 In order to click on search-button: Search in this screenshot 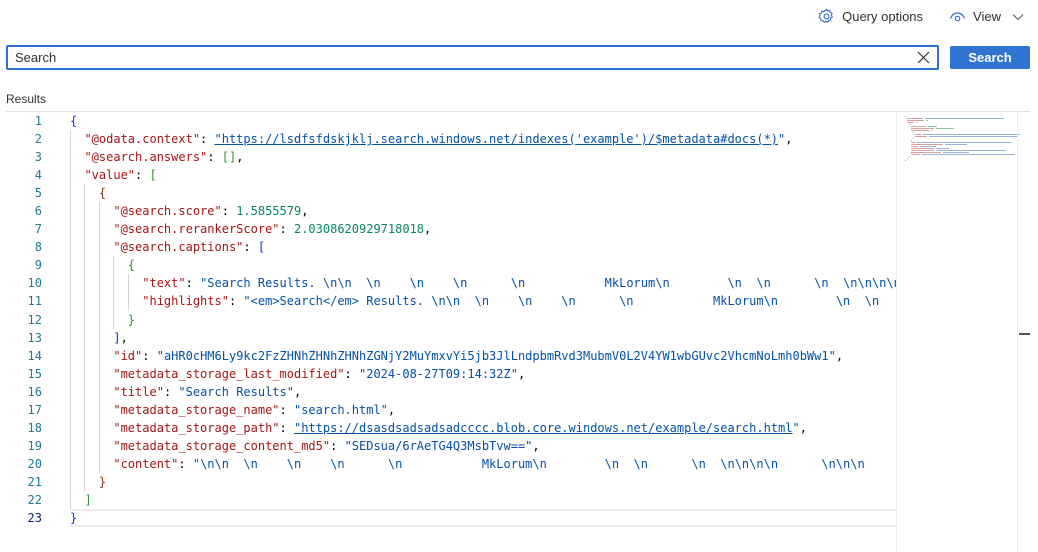, I will do `click(990, 57)`.